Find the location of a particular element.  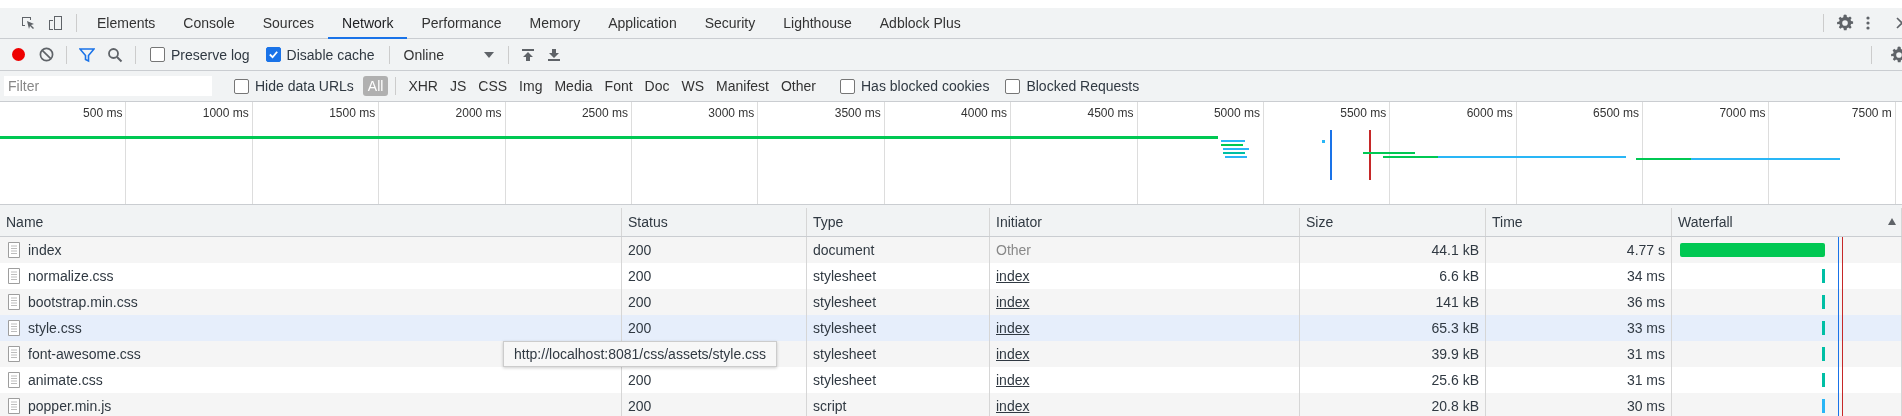

request-row: popper.min.js 200 script index 20.8 kB 30 ms is located at coordinates (951, 404).